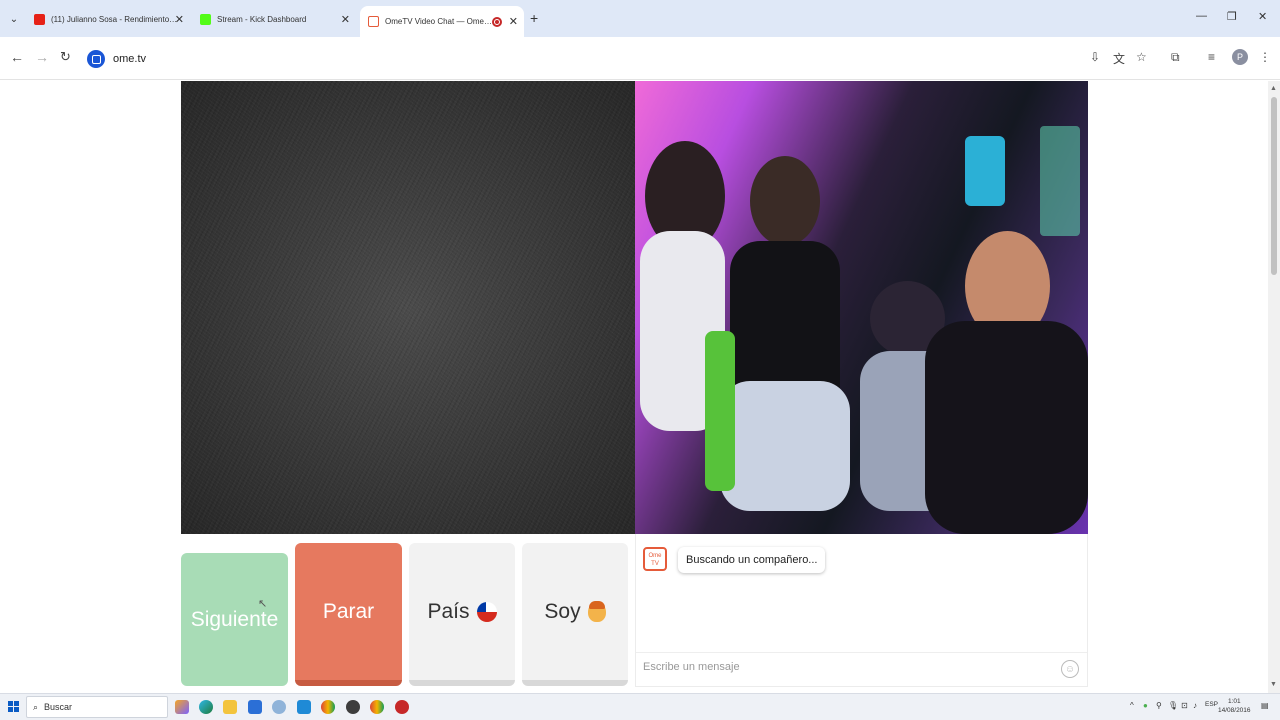 The height and width of the screenshot is (720, 1280). What do you see at coordinates (1265, 57) in the screenshot?
I see `menu-icon: ⋮` at bounding box center [1265, 57].